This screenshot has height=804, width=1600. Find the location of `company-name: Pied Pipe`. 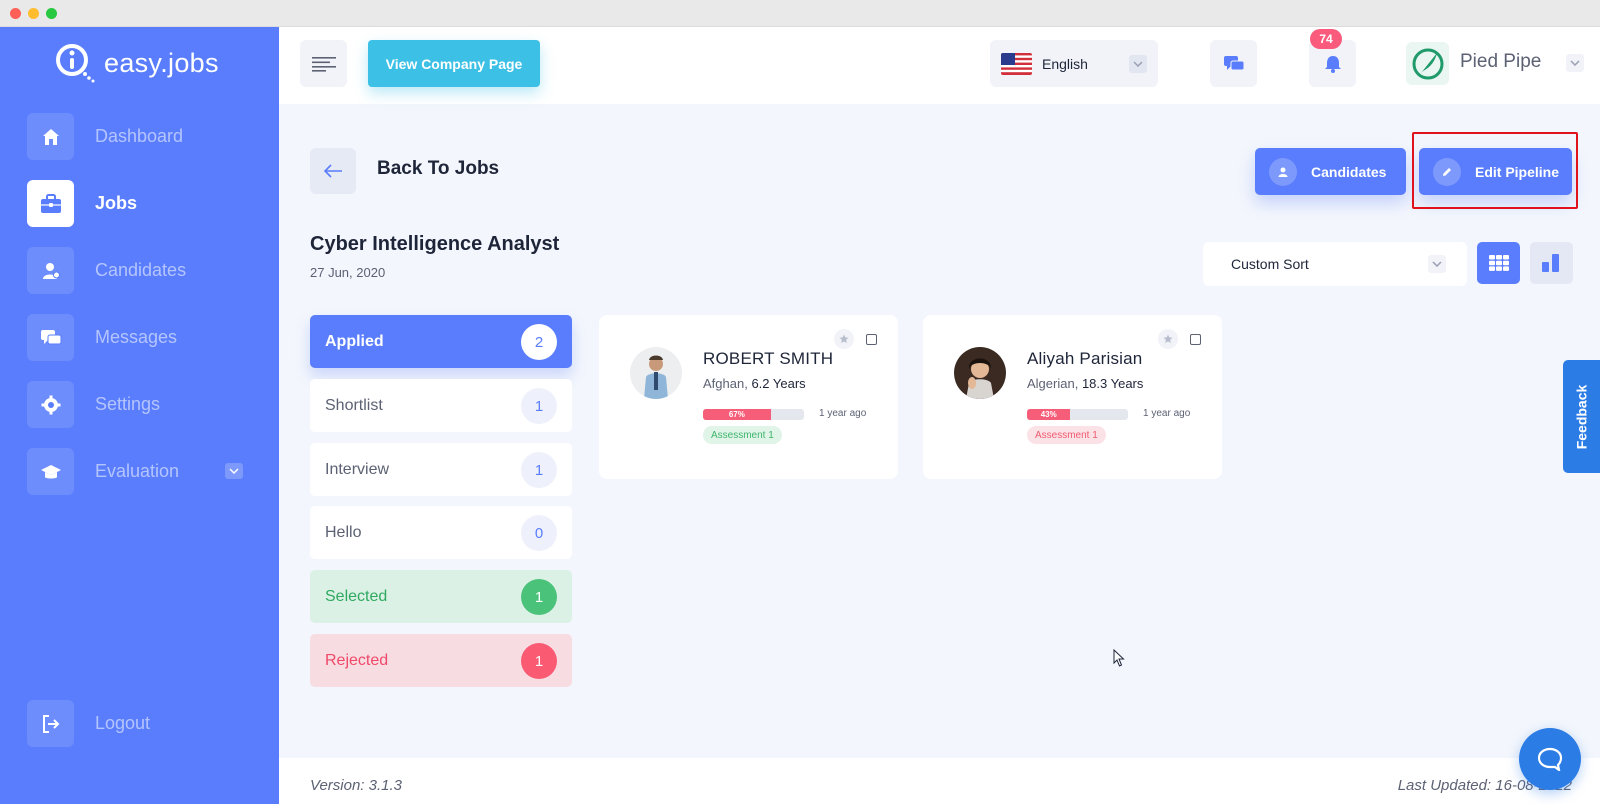

company-name: Pied Pipe is located at coordinates (1500, 62).